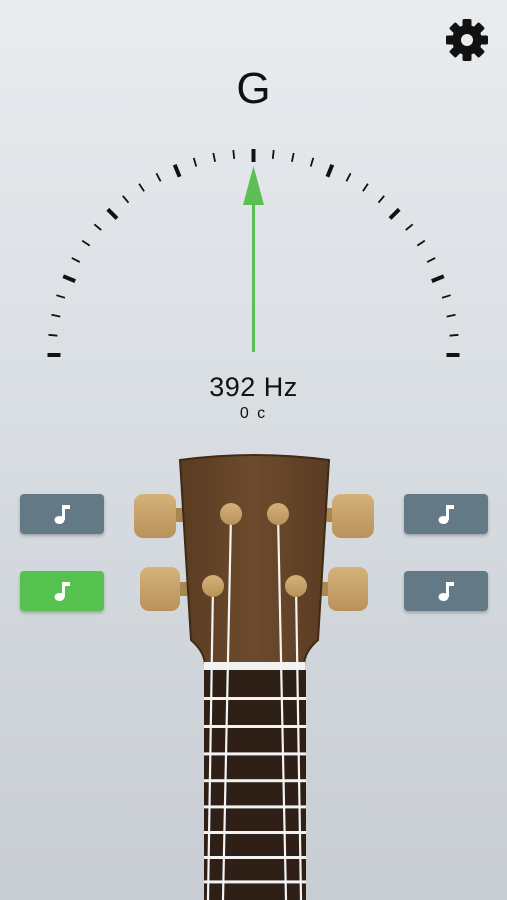  I want to click on frequency-readout: 392 Hz, so click(253, 387).